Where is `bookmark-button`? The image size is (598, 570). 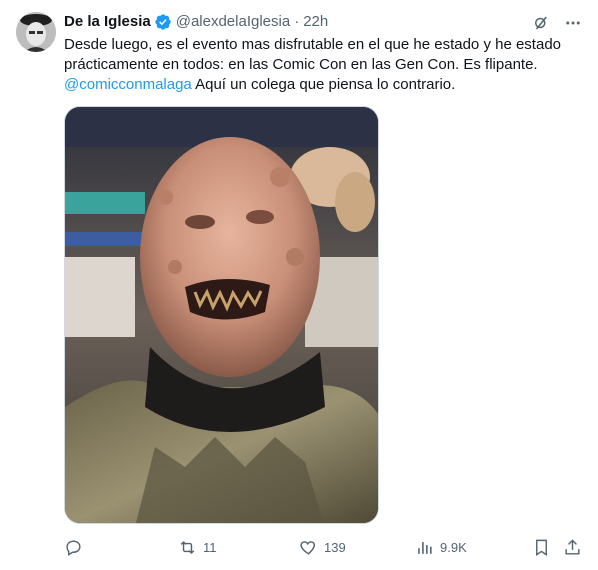
bookmark-button is located at coordinates (541, 547).